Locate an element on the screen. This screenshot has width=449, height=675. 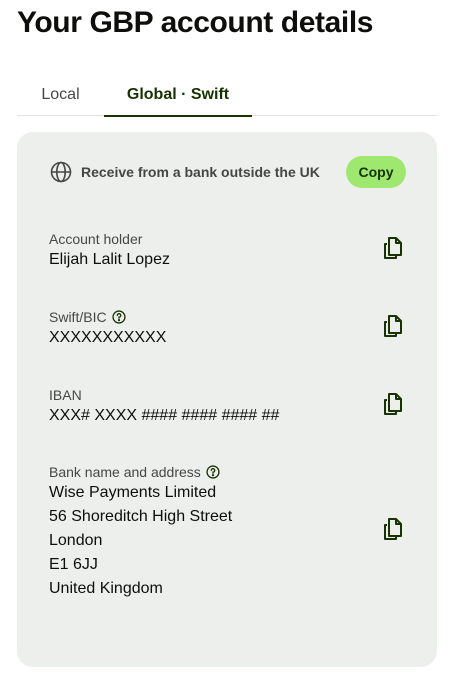
bank-address-line: London is located at coordinates (76, 540).